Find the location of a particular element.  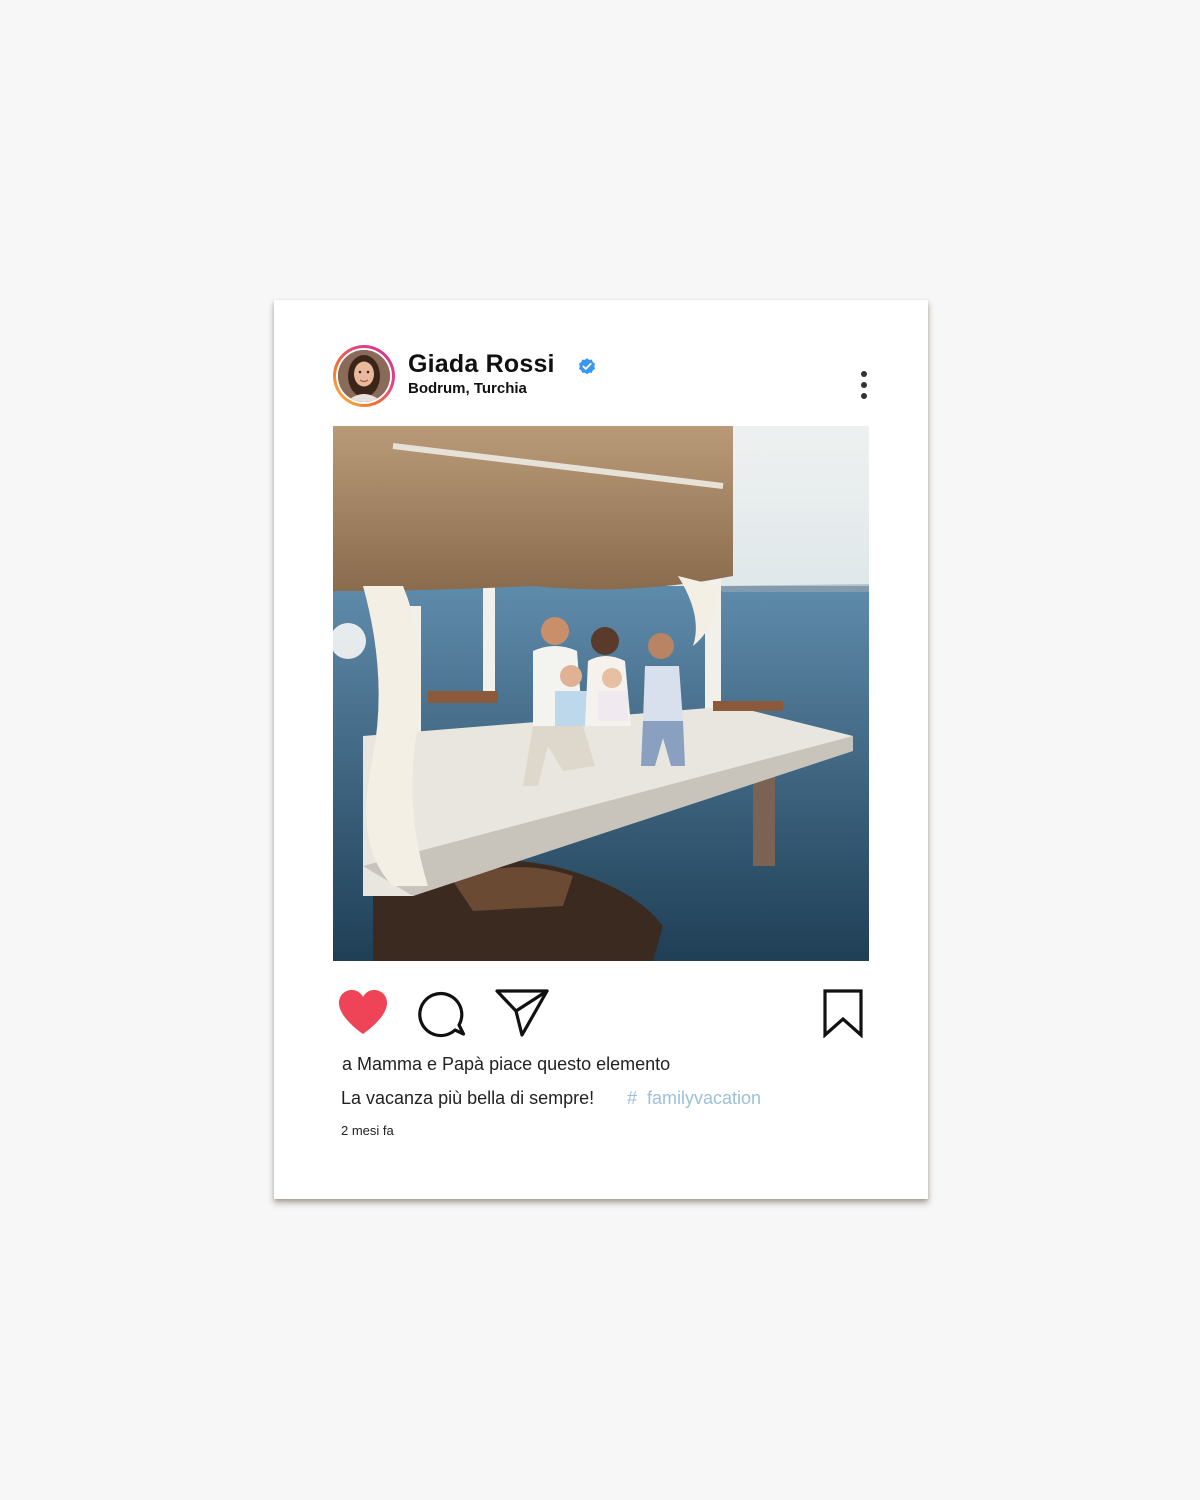

avatar is located at coordinates (364, 376).